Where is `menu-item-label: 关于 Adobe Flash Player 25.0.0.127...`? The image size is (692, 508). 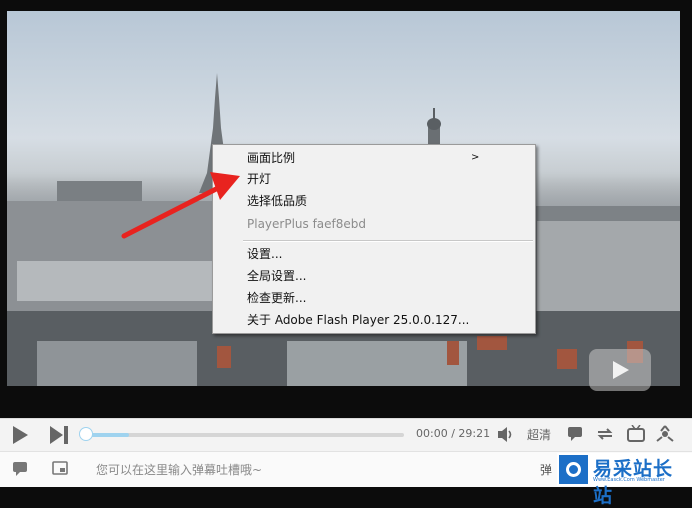
menu-item-label: 关于 Adobe Flash Player 25.0.0.127... is located at coordinates (358, 320).